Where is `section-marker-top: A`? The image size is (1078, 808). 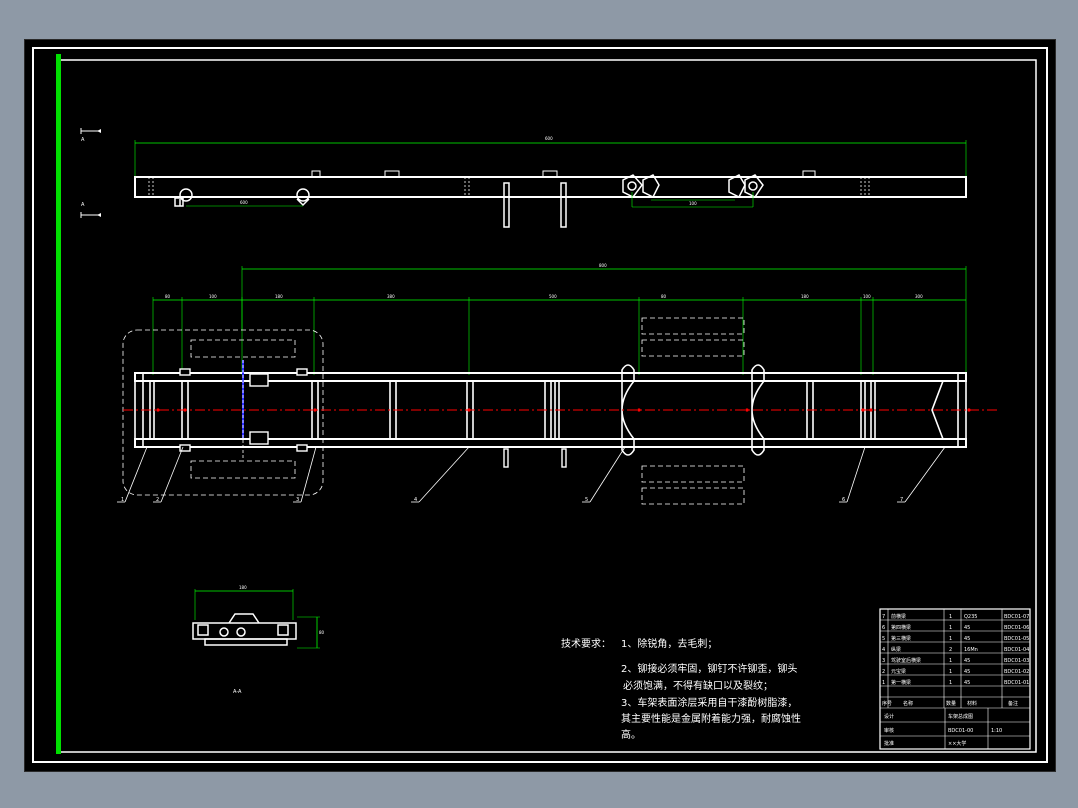
section-marker-top: A is located at coordinates (90, 135).